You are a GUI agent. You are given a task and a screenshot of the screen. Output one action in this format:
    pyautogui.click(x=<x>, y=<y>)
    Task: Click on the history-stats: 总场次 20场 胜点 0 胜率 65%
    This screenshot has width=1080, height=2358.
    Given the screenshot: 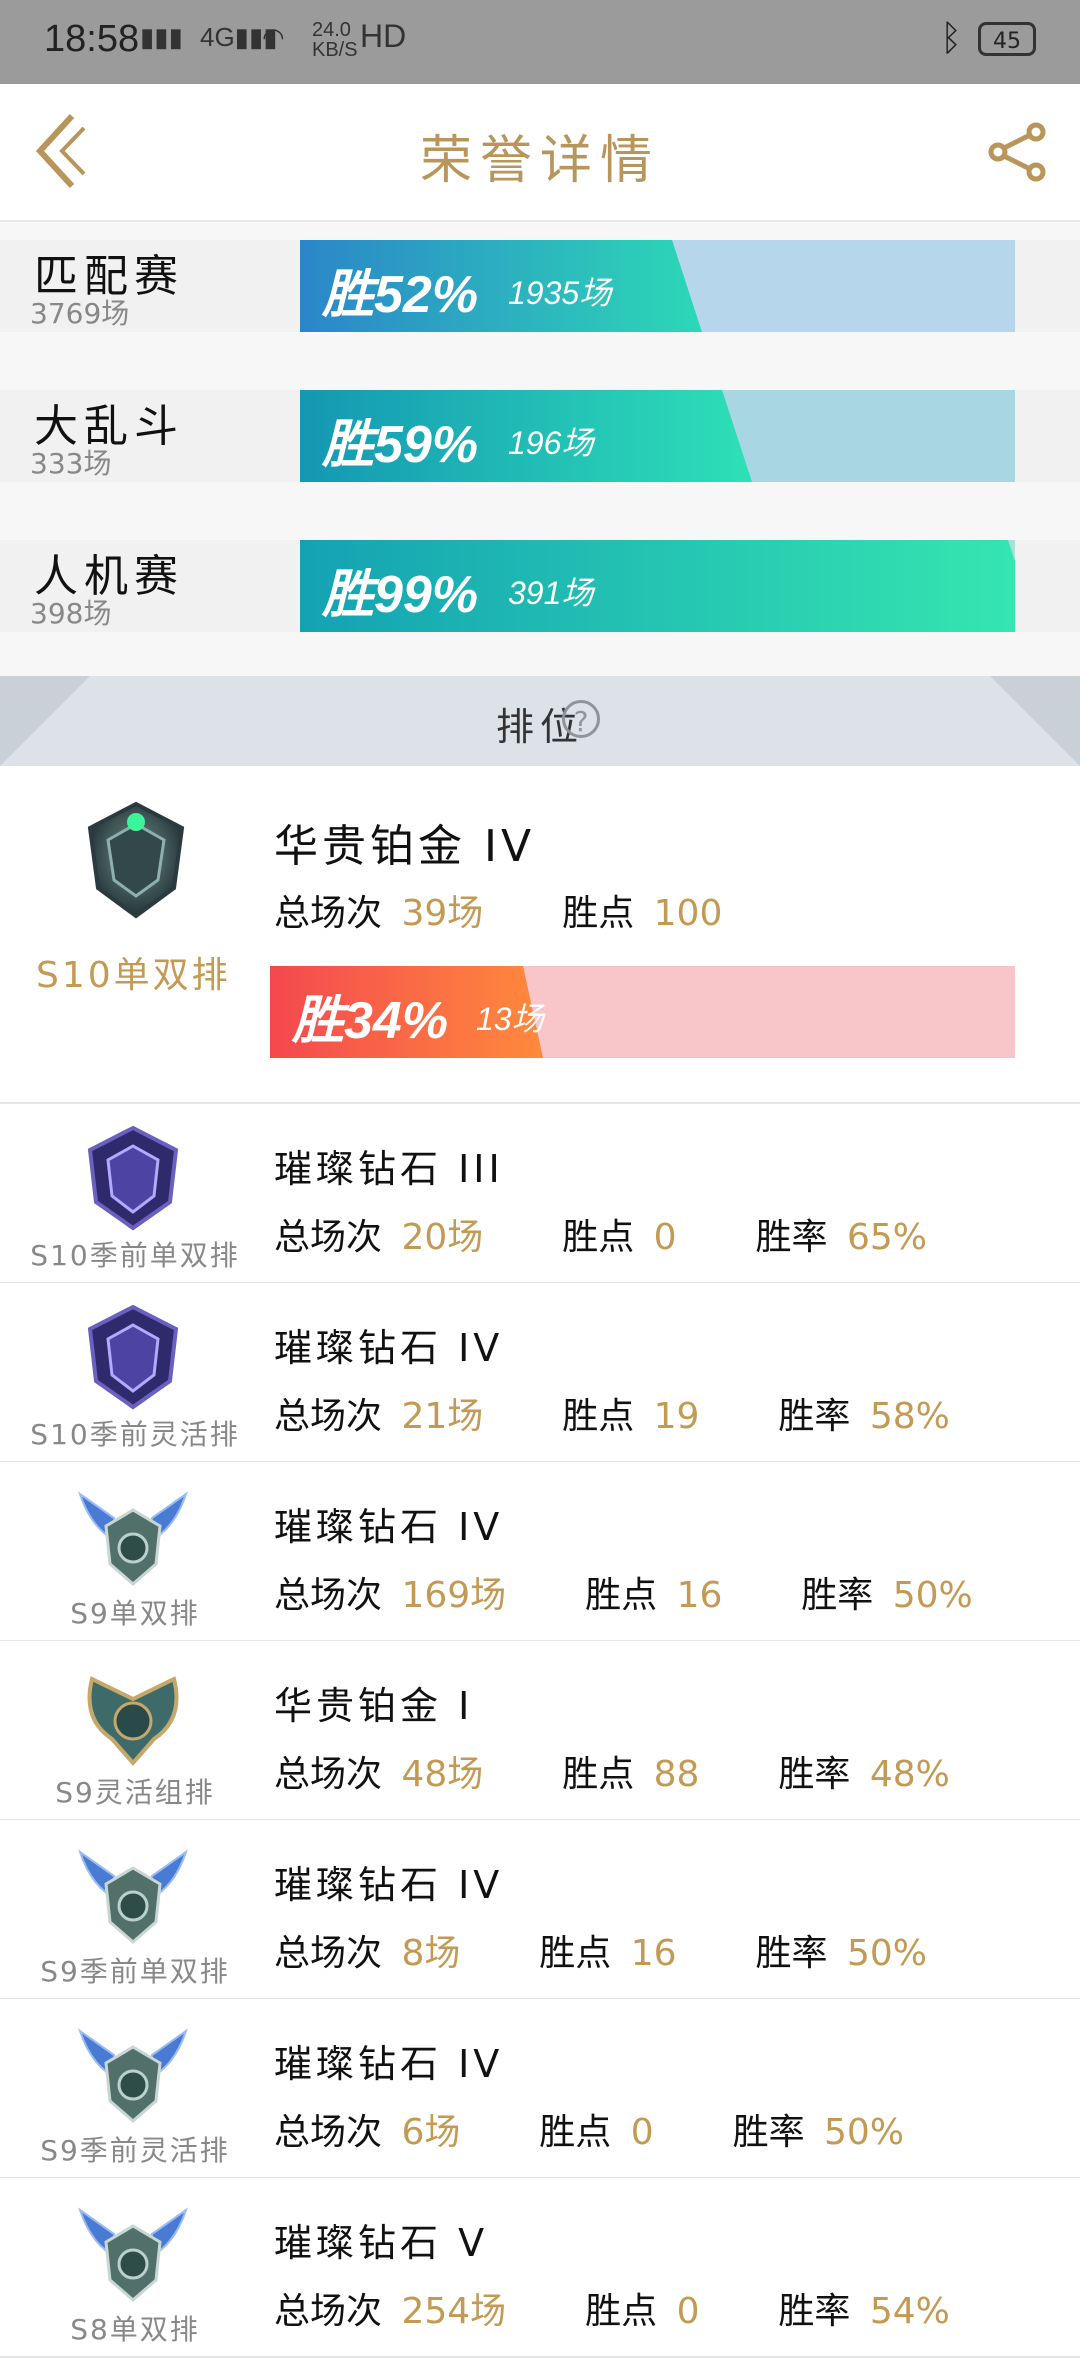 What is the action you would take?
    pyautogui.click(x=604, y=1234)
    